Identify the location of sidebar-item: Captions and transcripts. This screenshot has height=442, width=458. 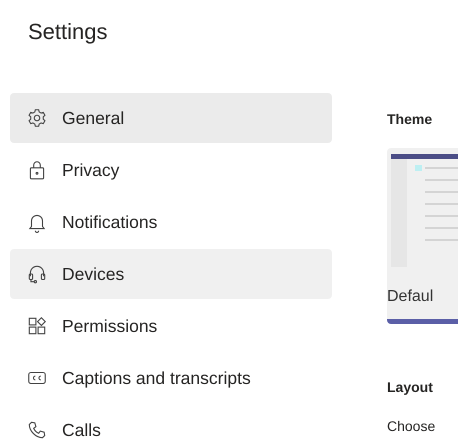
(171, 378).